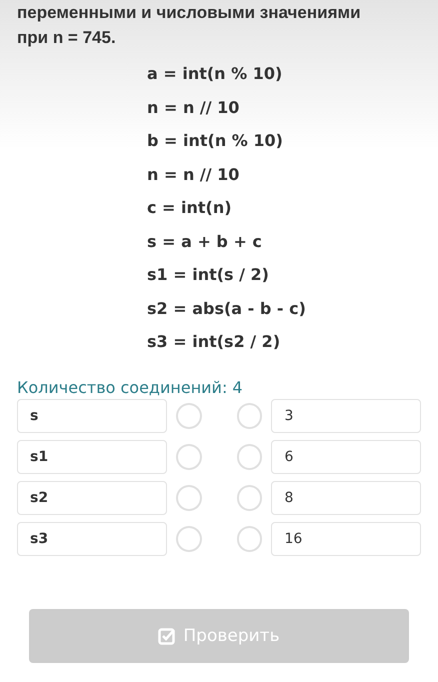 The width and height of the screenshot is (438, 682). What do you see at coordinates (190, 208) in the screenshot?
I see `code-line: c = int(n)` at bounding box center [190, 208].